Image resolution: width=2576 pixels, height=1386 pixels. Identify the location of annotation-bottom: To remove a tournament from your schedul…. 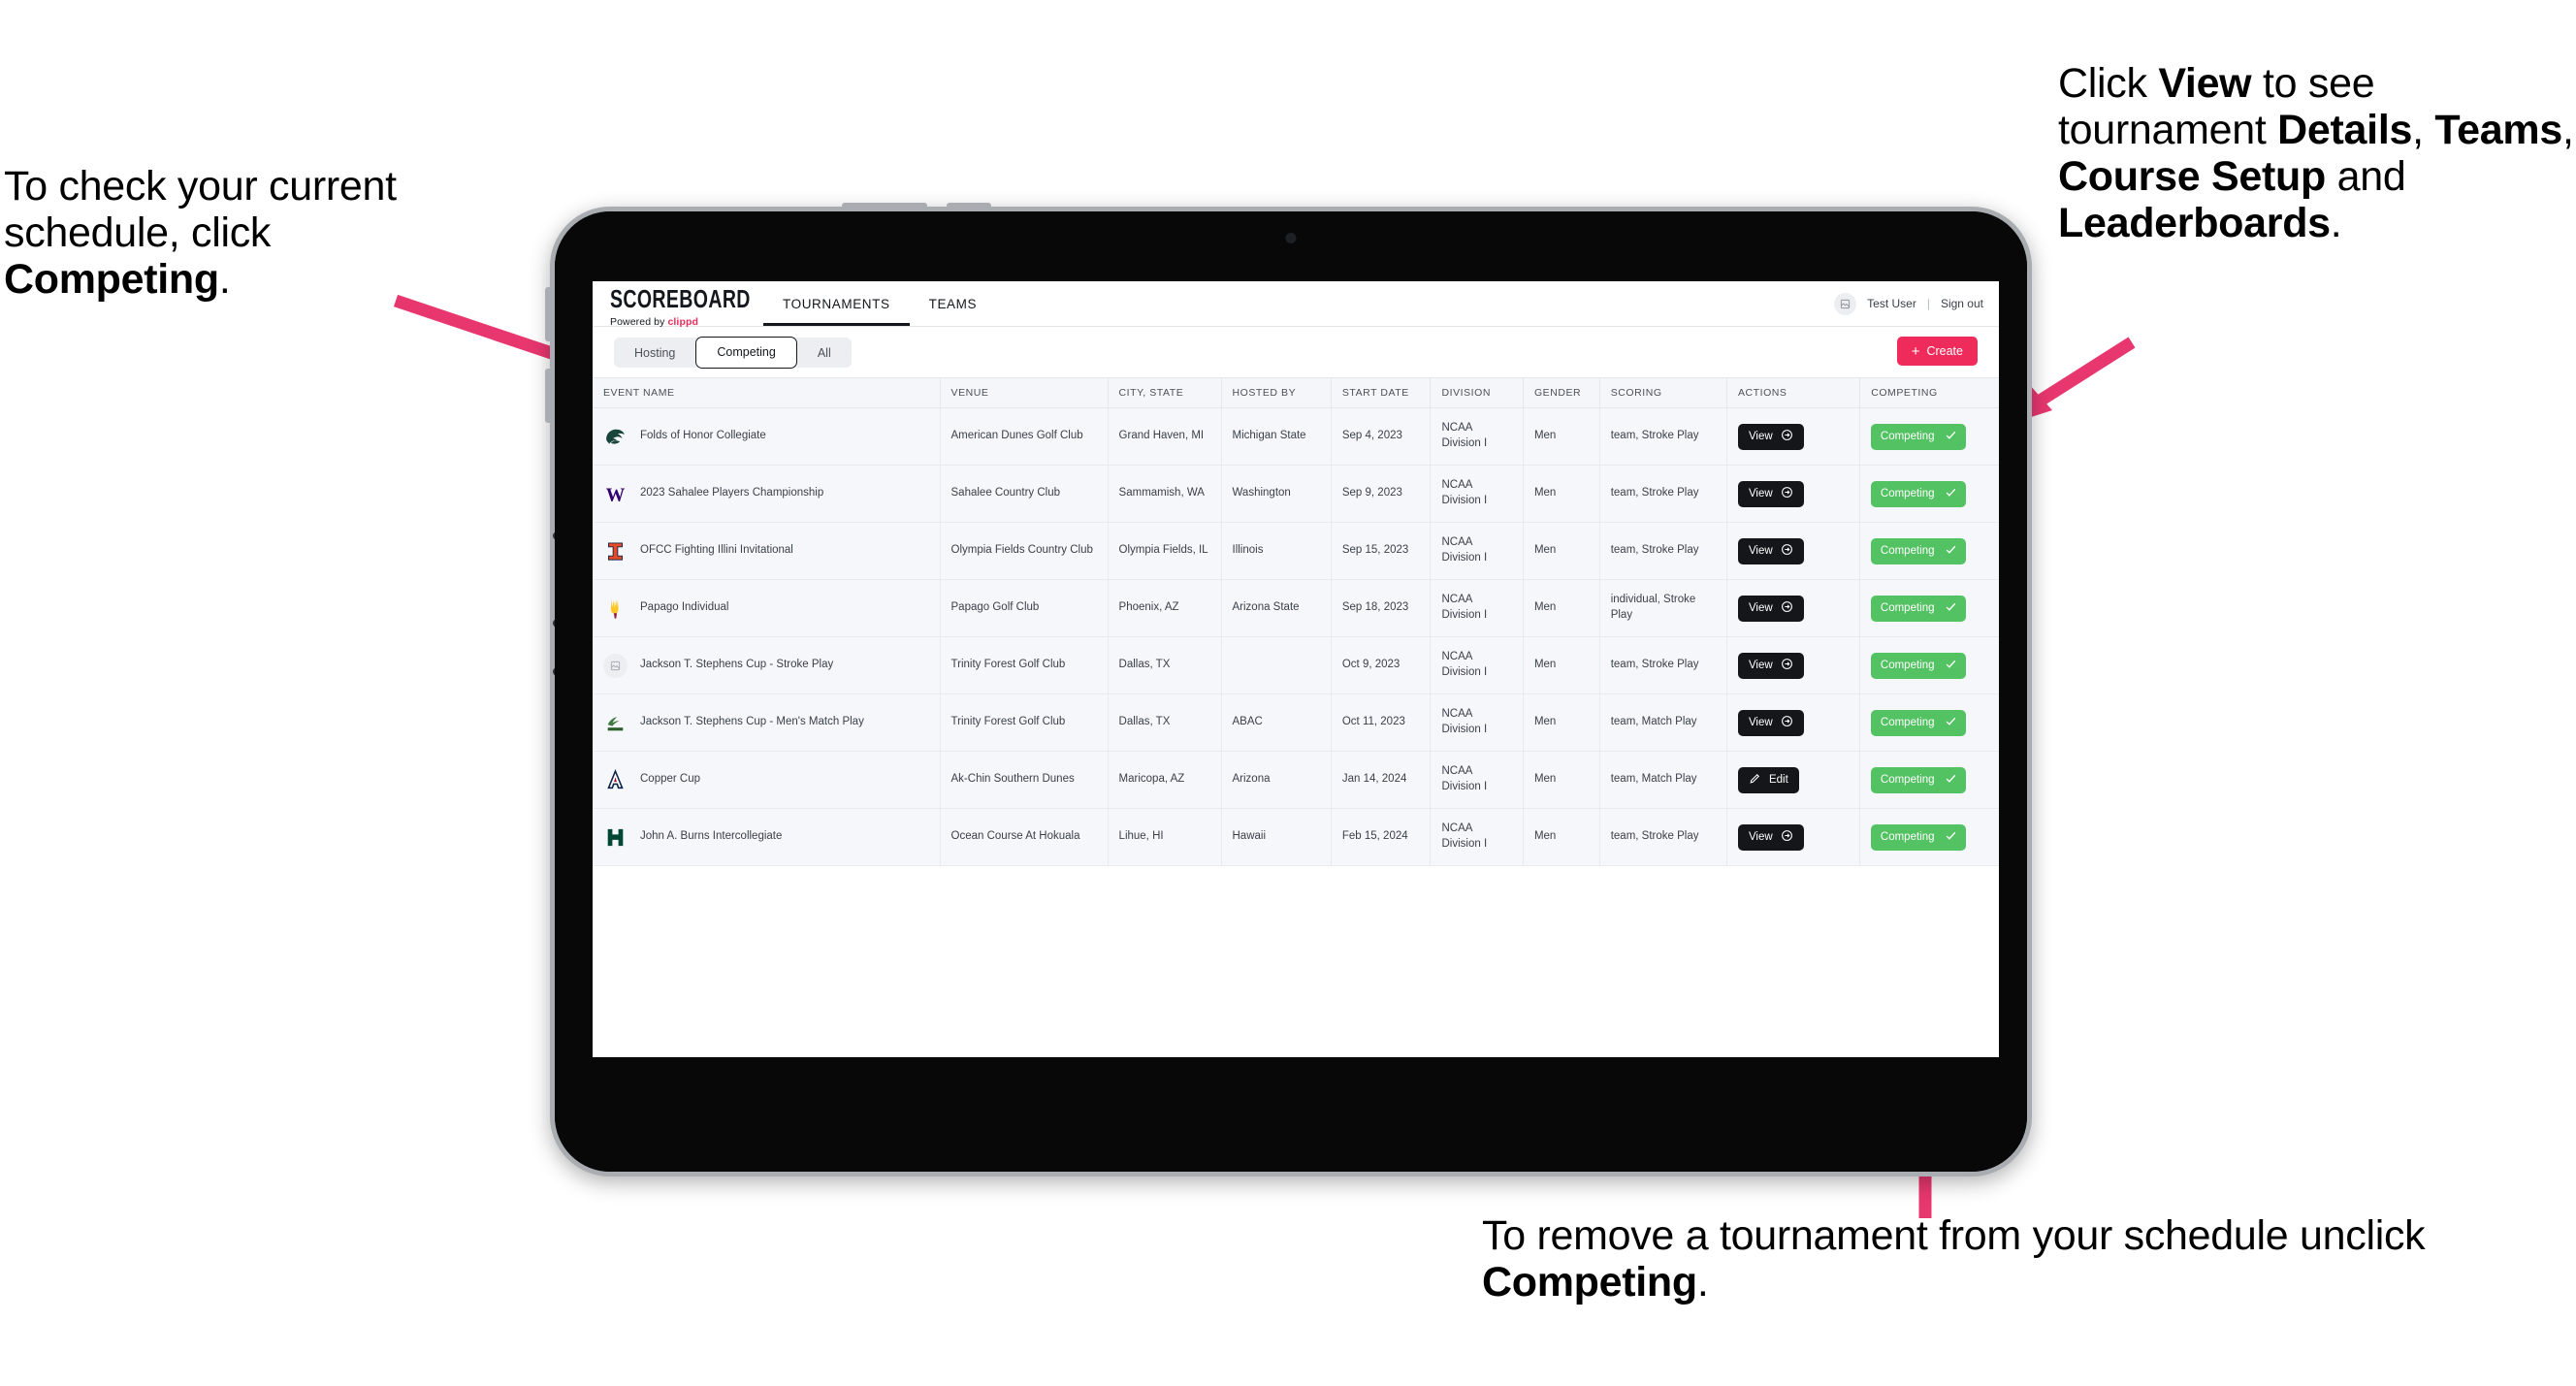
(2020, 1258).